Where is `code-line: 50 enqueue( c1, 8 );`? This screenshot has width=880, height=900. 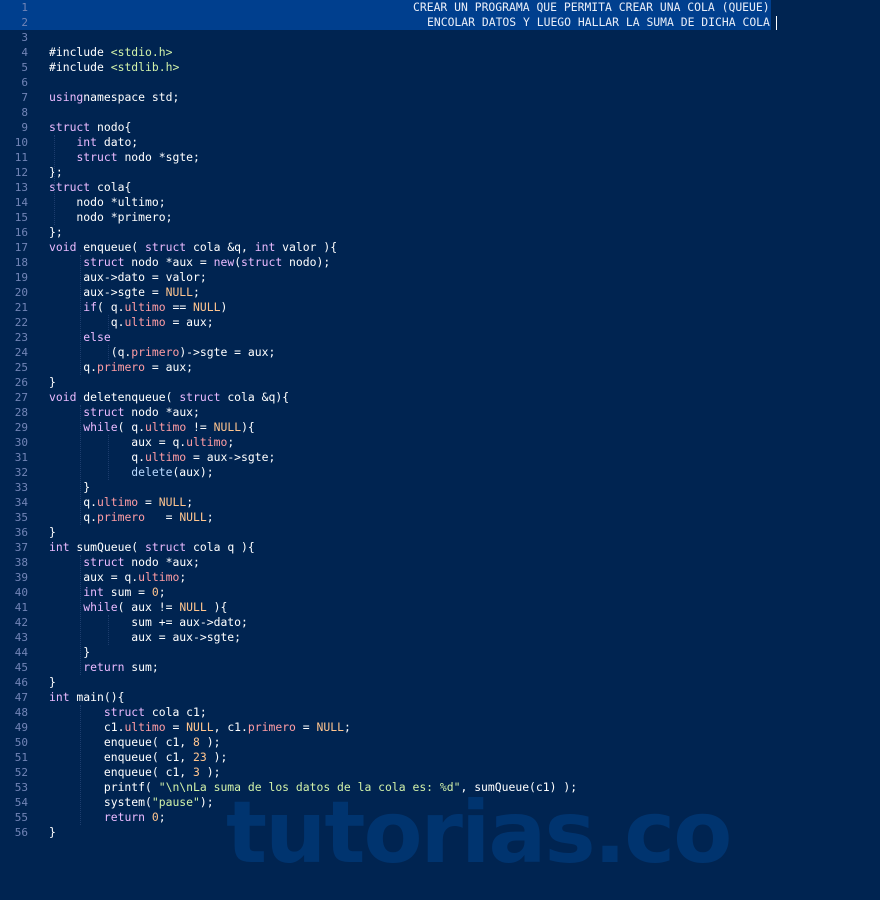
code-line: 50 enqueue( c1, 8 ); is located at coordinates (440, 742).